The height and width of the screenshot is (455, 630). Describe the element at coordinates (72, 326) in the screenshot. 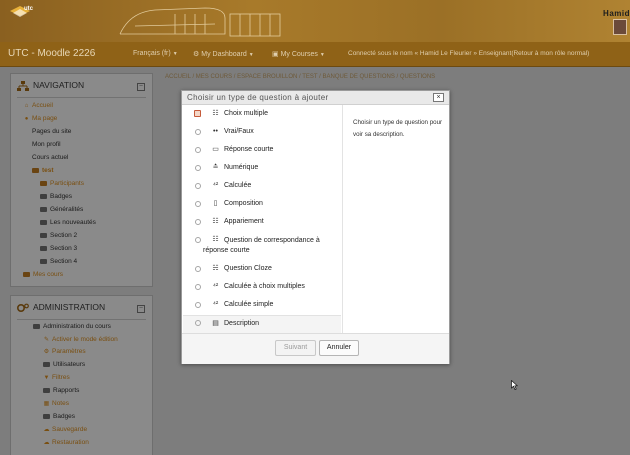

I see `admin-item-course-admin: Administration du cours` at that location.